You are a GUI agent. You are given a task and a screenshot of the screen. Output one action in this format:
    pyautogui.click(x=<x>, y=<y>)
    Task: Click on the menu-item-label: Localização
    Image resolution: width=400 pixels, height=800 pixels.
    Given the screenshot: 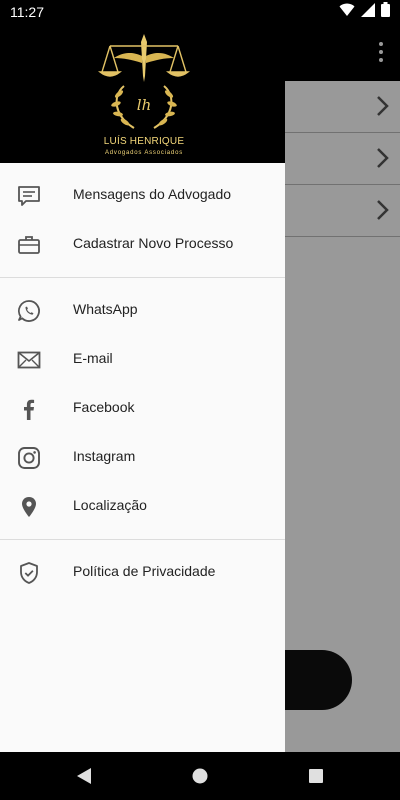 What is the action you would take?
    pyautogui.click(x=110, y=505)
    